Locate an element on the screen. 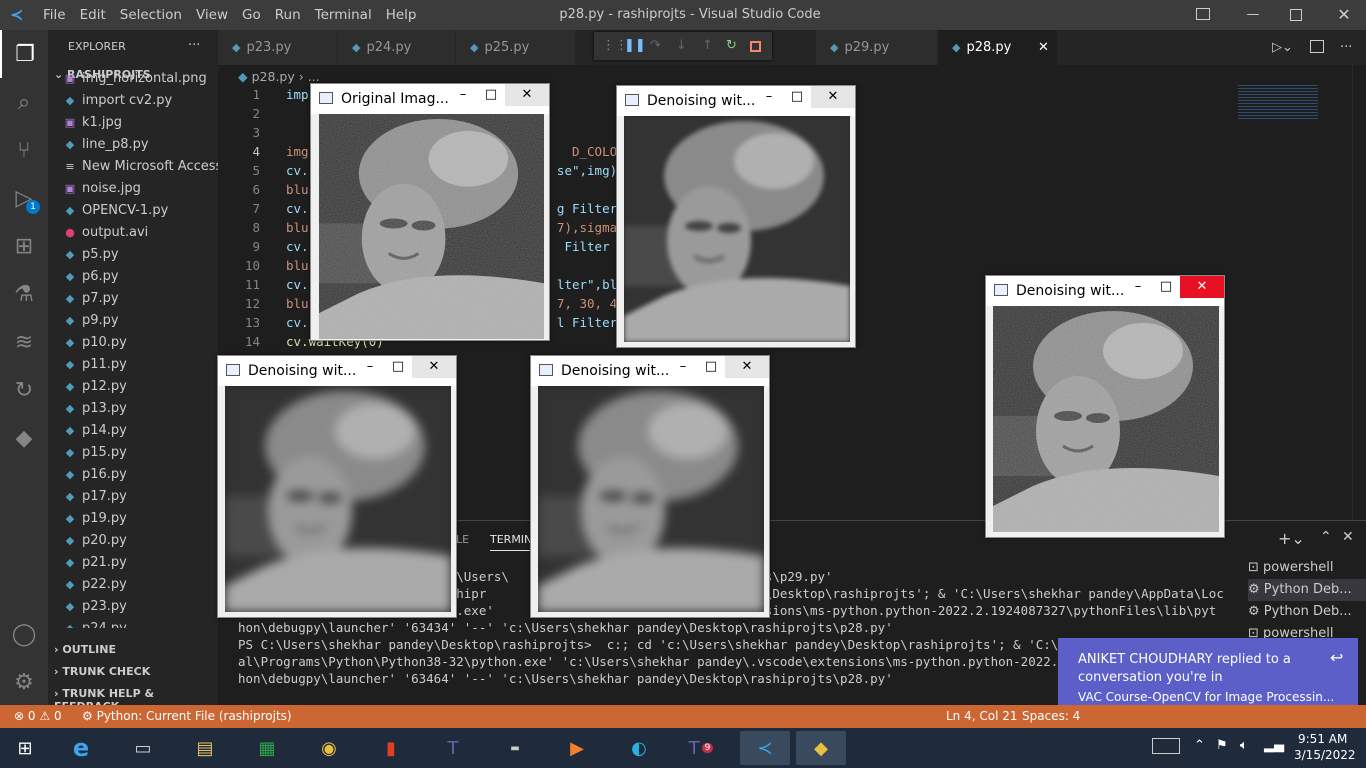 The image size is (1366, 768). code-line: imp is located at coordinates (297, 94).